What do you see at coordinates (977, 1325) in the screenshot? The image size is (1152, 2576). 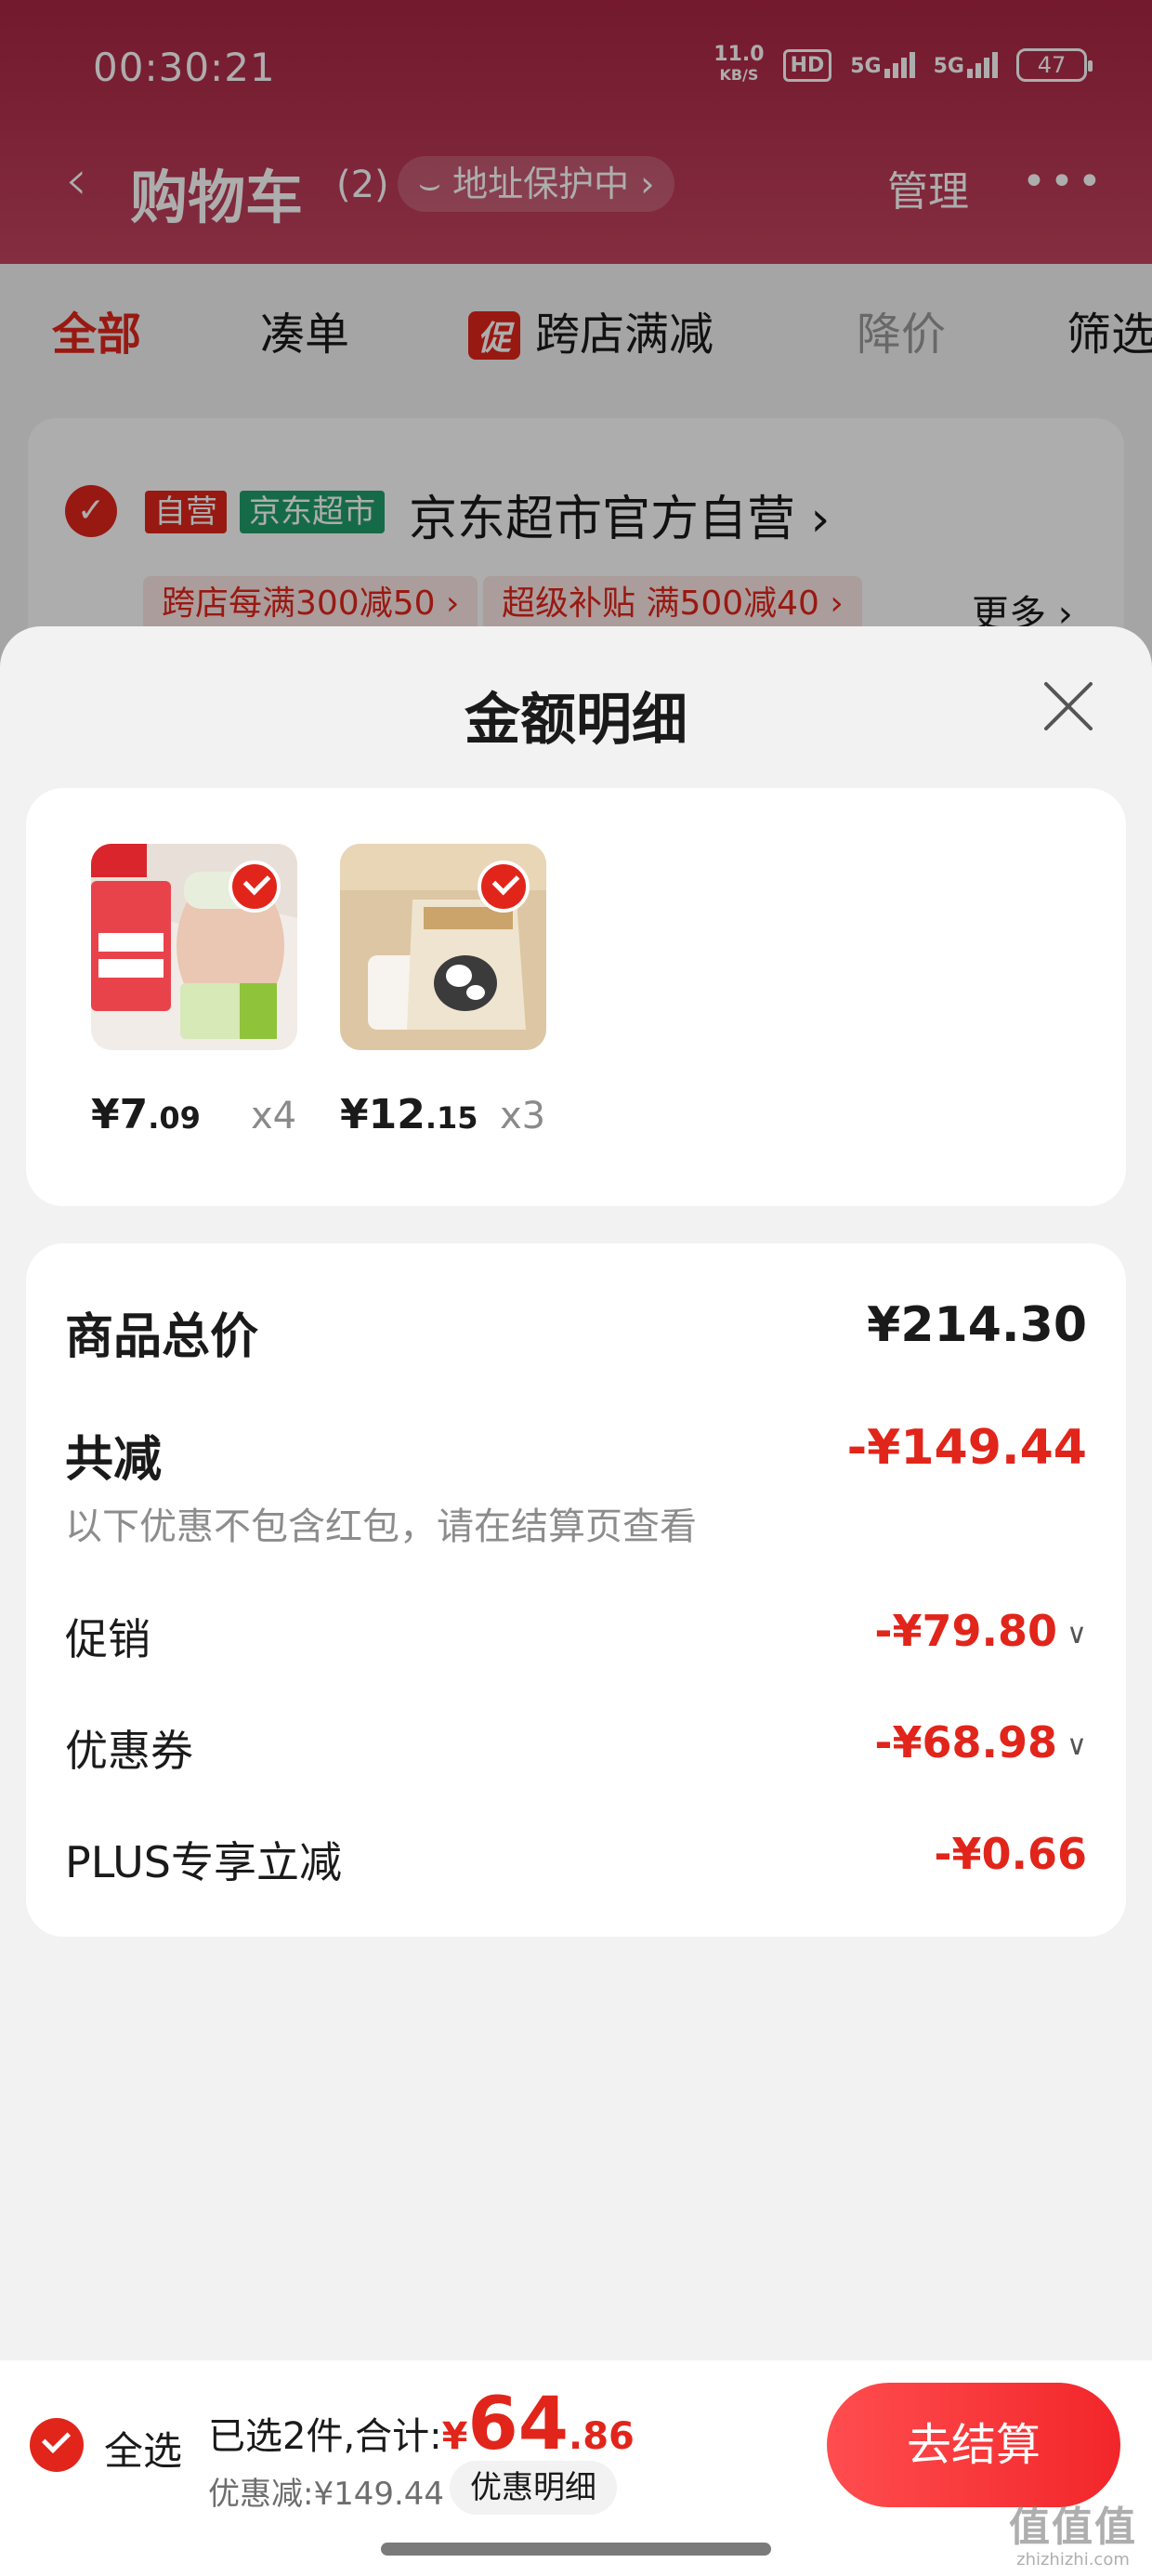 I see `total-value: ¥214.30` at bounding box center [977, 1325].